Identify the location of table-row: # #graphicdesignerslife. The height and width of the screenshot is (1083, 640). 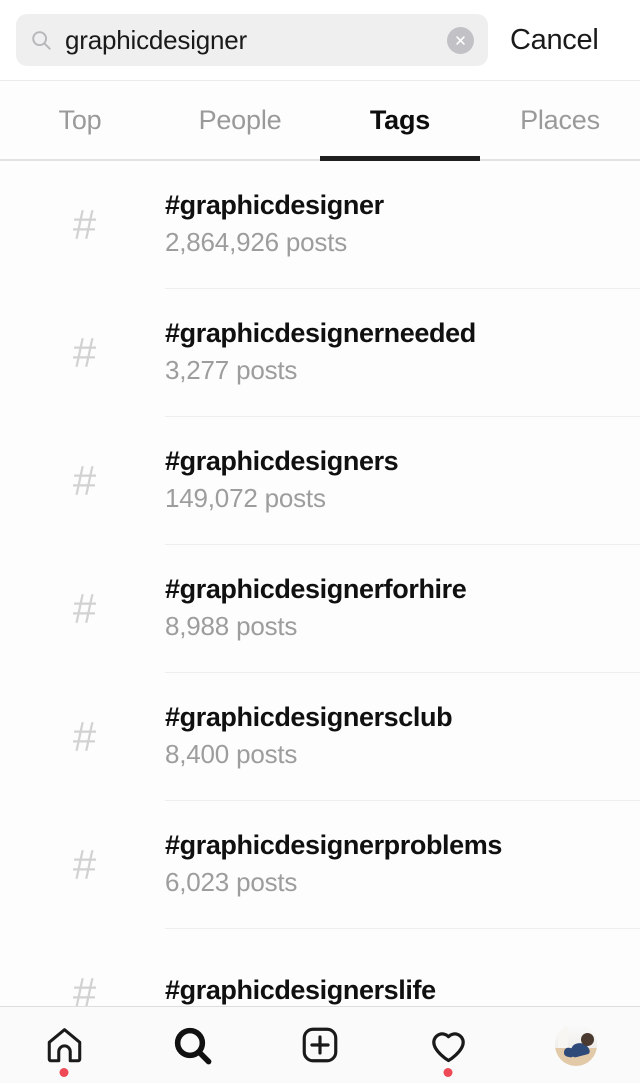
(320, 968).